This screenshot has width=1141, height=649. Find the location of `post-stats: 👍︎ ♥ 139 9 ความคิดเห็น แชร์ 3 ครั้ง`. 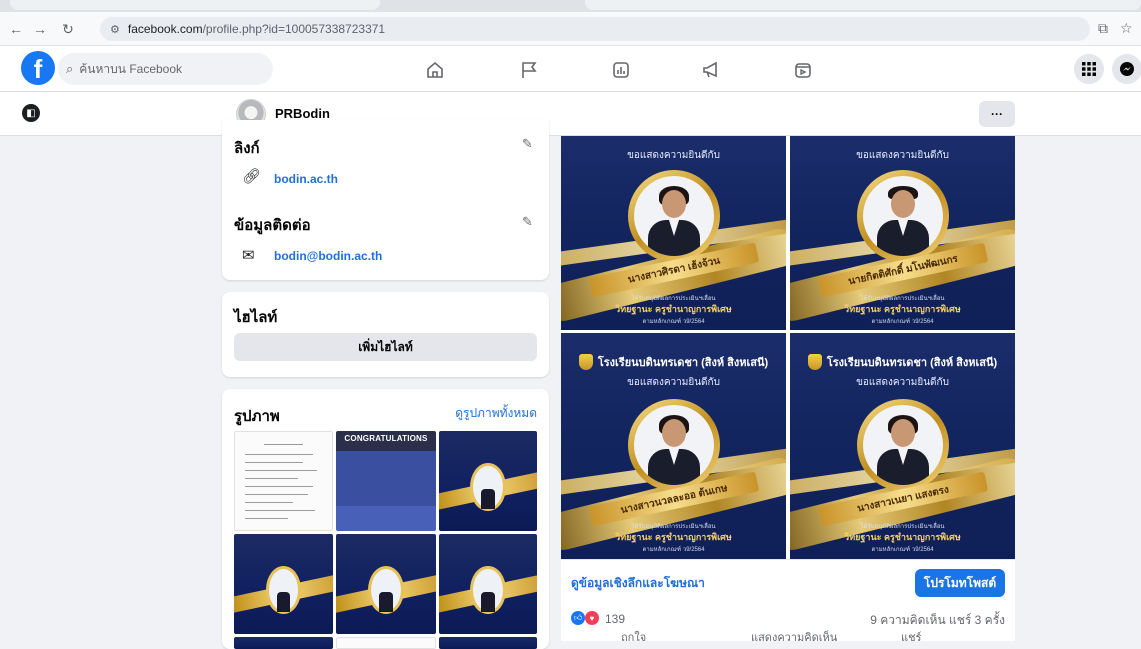

post-stats: 👍︎ ♥ 139 9 ความคิดเห็น แชร์ 3 ครั้ง is located at coordinates (788, 618).